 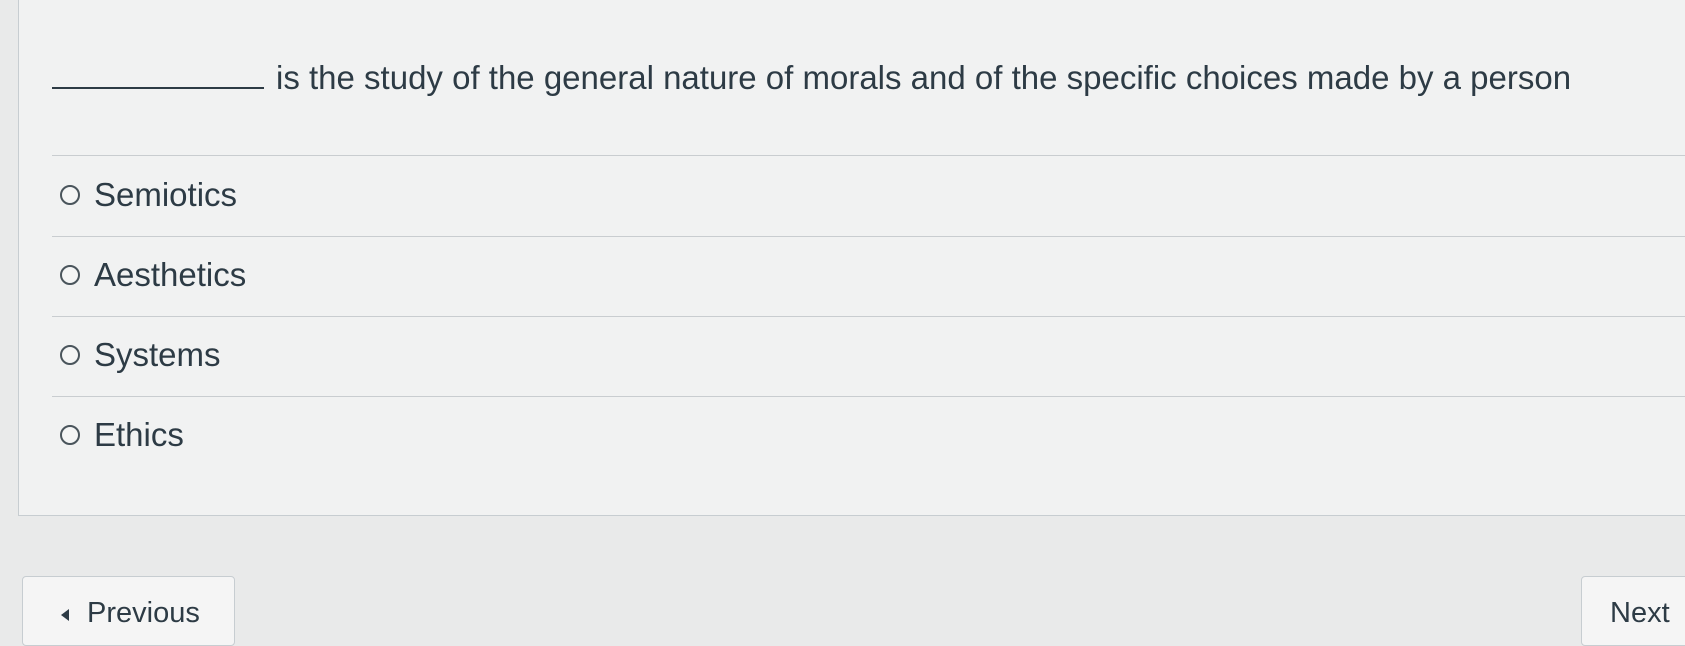 What do you see at coordinates (143, 613) in the screenshot?
I see `previous-label: Previous` at bounding box center [143, 613].